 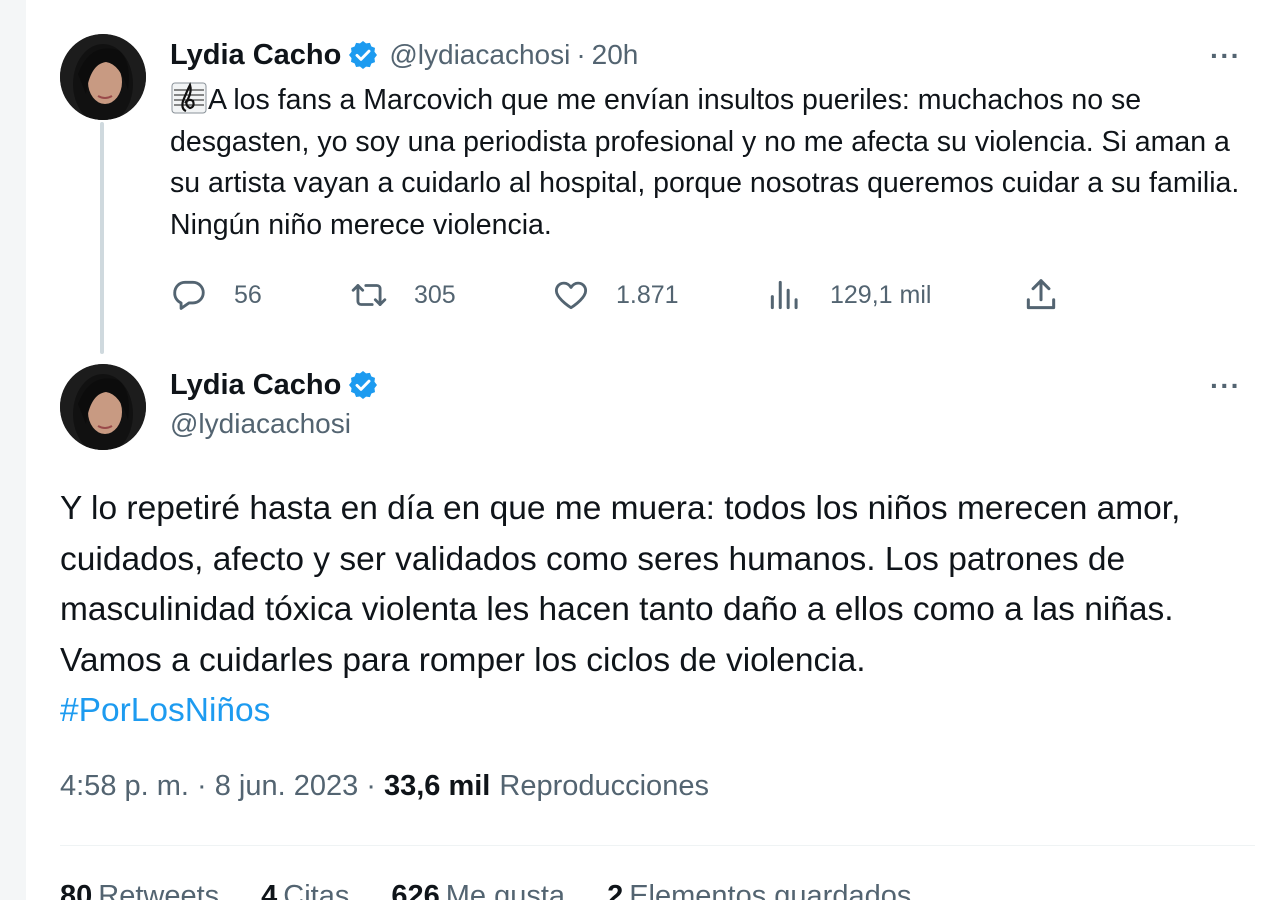 What do you see at coordinates (437, 786) in the screenshot?
I see `view-count: 33,6 mil` at bounding box center [437, 786].